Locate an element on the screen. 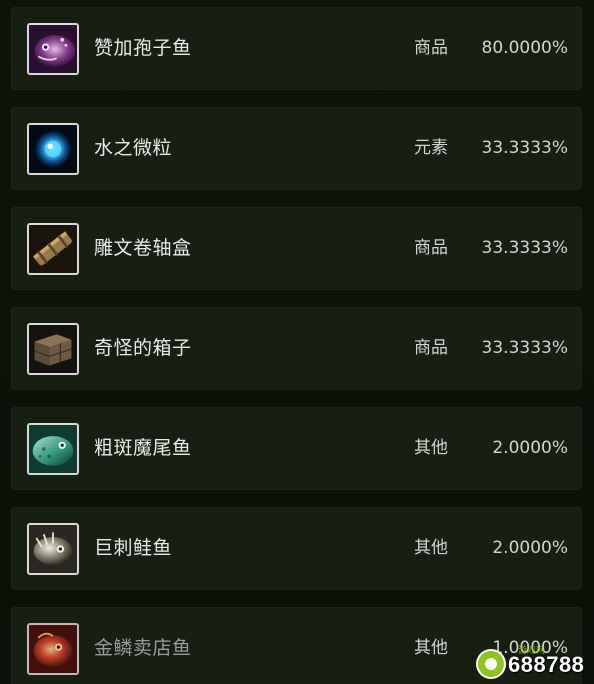  item-name: 赞加孢子鱼 is located at coordinates (143, 48).